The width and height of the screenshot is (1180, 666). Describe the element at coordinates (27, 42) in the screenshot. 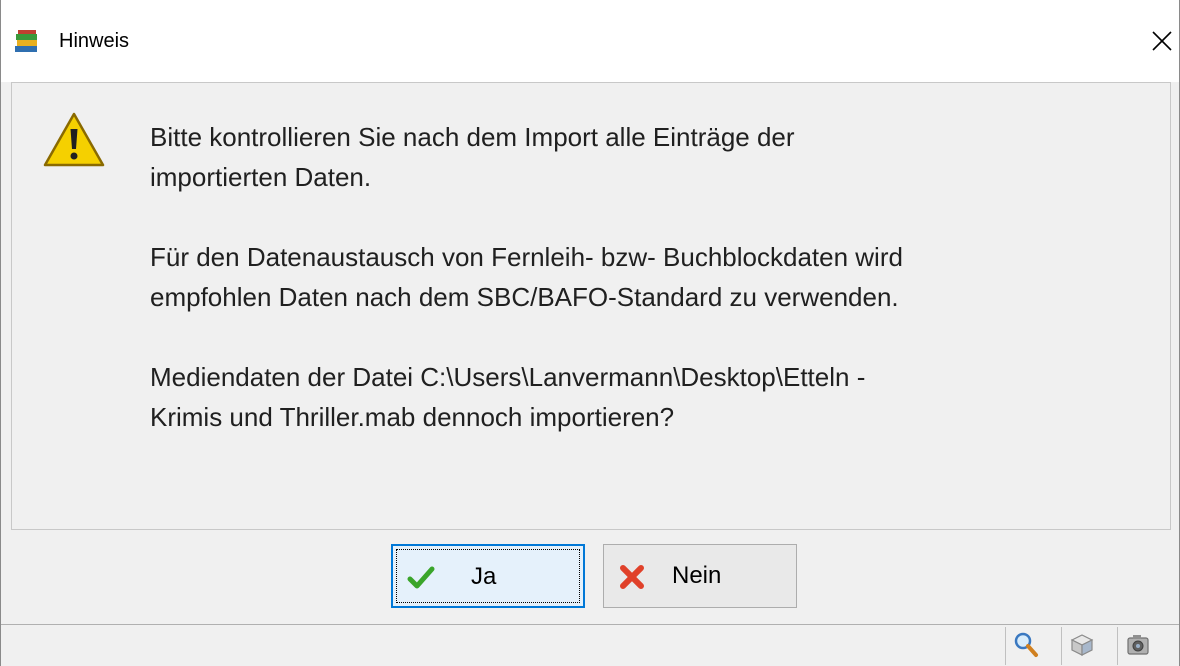

I see `books-app-icon` at that location.